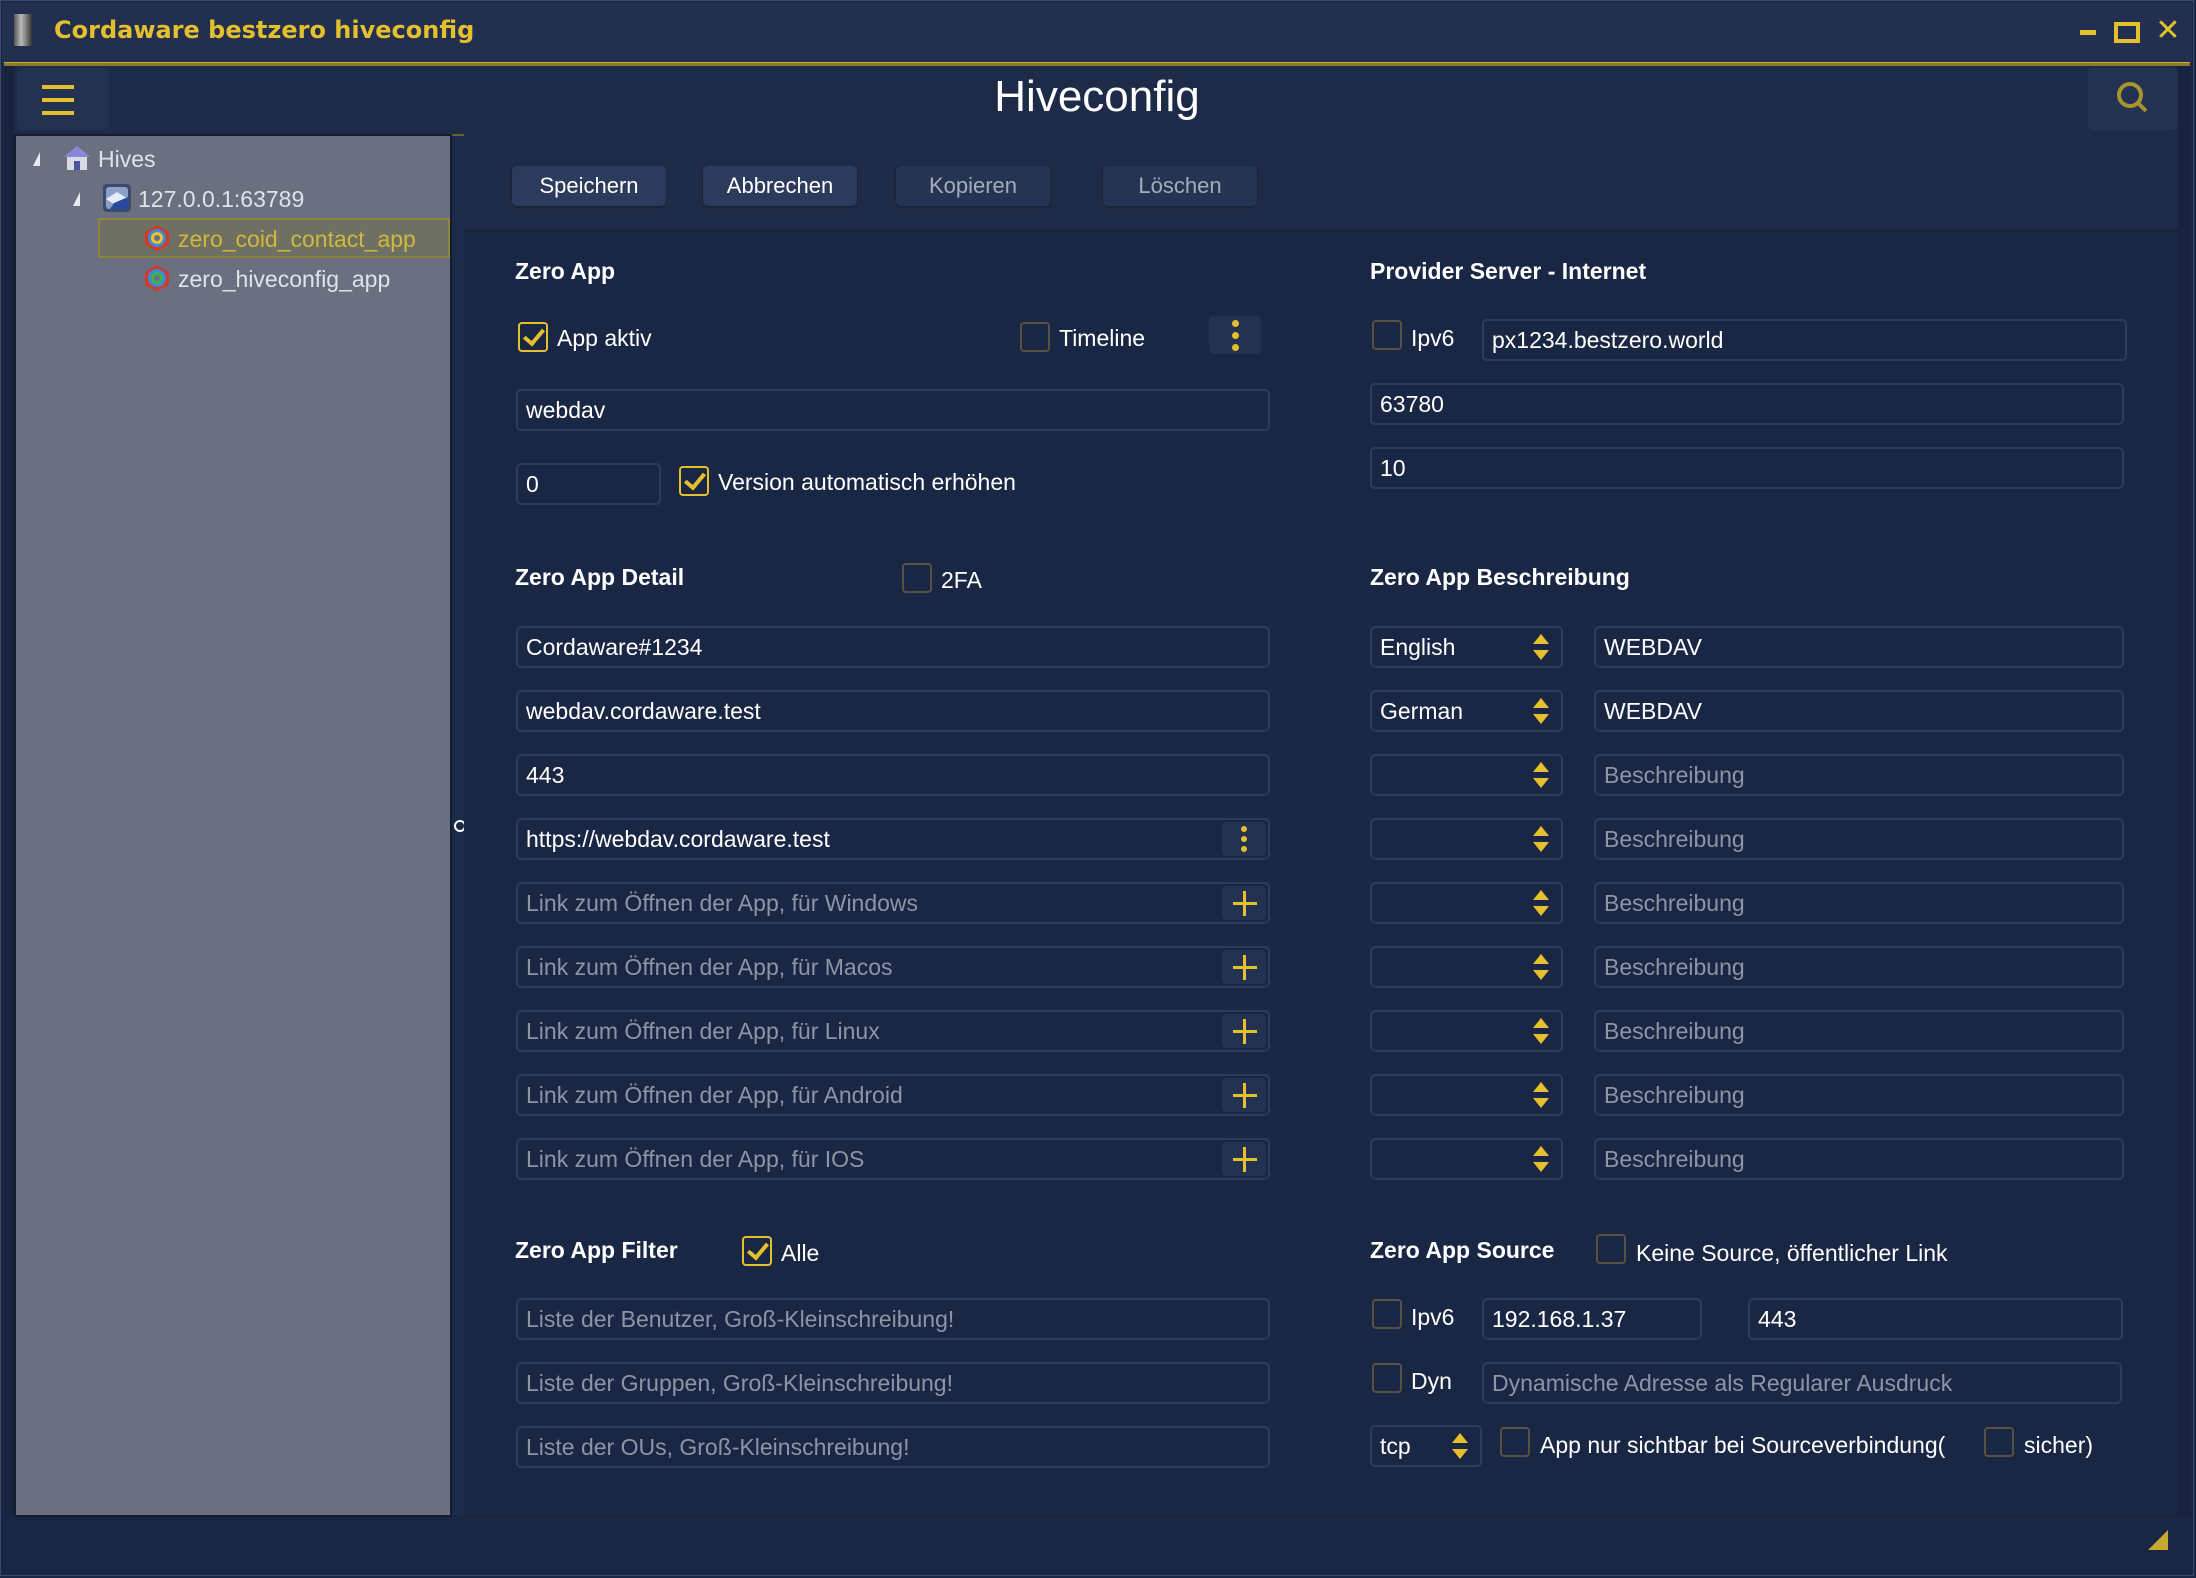 The height and width of the screenshot is (1578, 2196). I want to click on source-port-input: 443, so click(1935, 1319).